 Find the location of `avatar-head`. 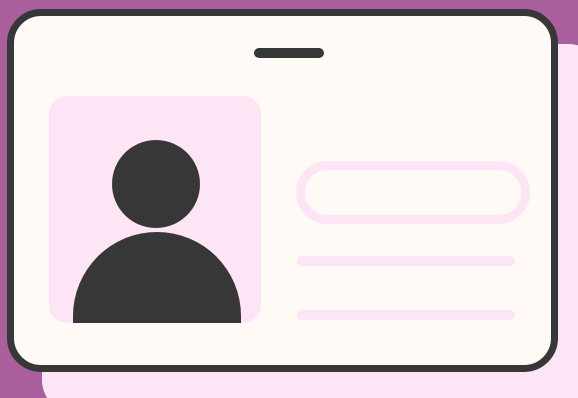

avatar-head is located at coordinates (156, 184).